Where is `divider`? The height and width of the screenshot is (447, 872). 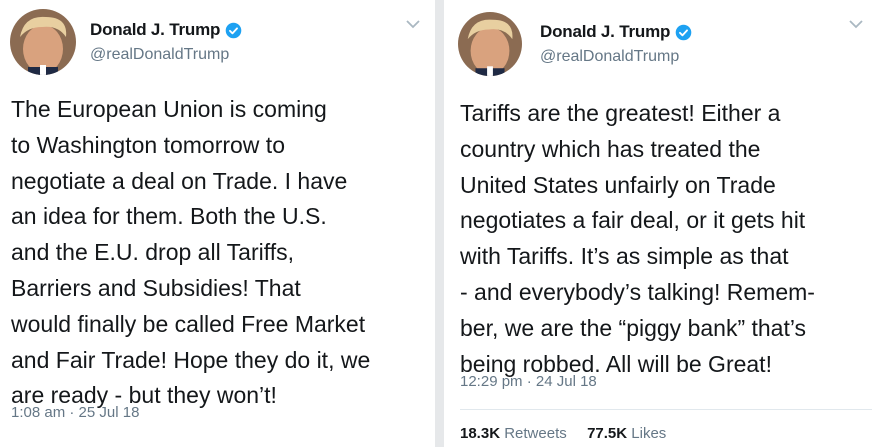 divider is located at coordinates (666, 409).